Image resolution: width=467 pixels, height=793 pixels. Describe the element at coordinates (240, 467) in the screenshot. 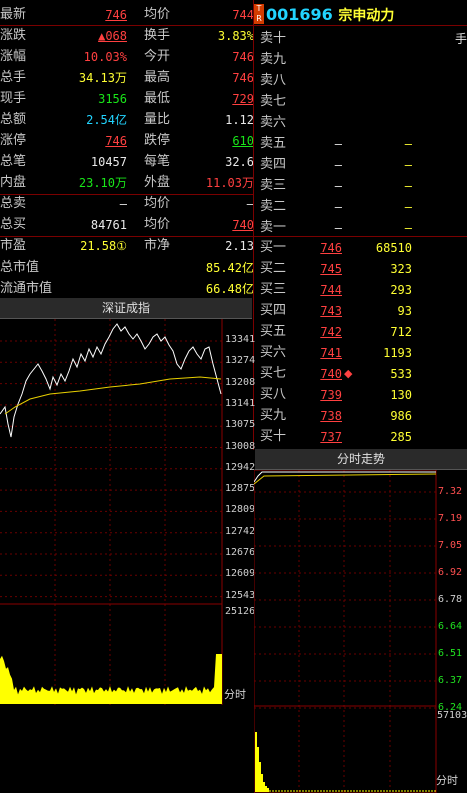

I see `index-y-tick: 12942` at that location.